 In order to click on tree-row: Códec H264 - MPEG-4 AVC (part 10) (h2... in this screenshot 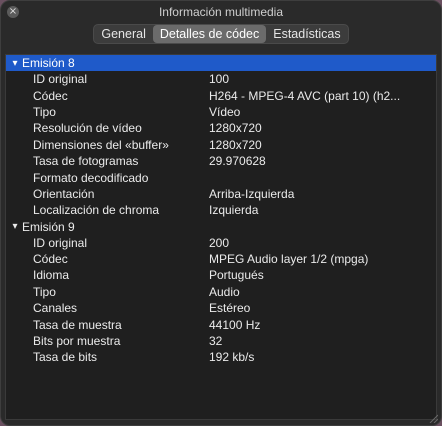, I will do `click(221, 95)`.